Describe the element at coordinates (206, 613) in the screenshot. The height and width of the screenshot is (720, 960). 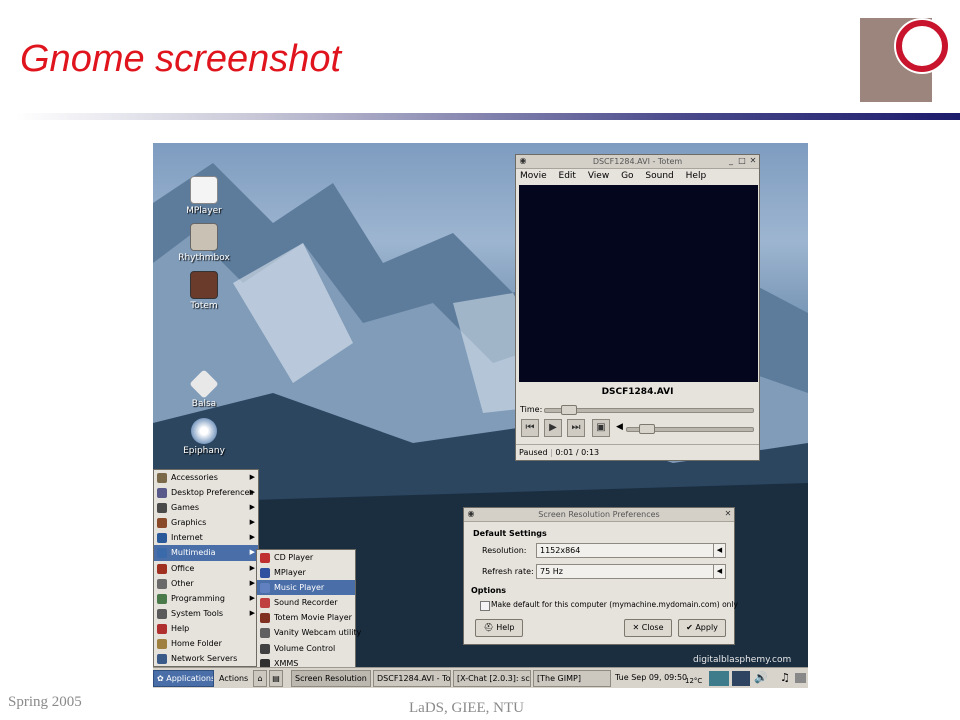
I see `menu-item-system-tools: System Tools ▶` at that location.